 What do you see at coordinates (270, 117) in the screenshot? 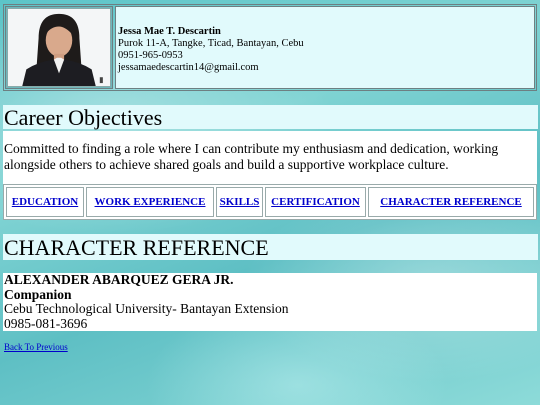
I see `career-objectives-heading: Career Objectives` at bounding box center [270, 117].